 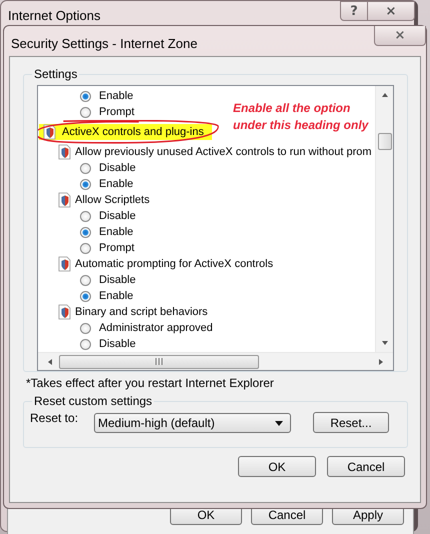 I want to click on help-button: ?, so click(x=354, y=11).